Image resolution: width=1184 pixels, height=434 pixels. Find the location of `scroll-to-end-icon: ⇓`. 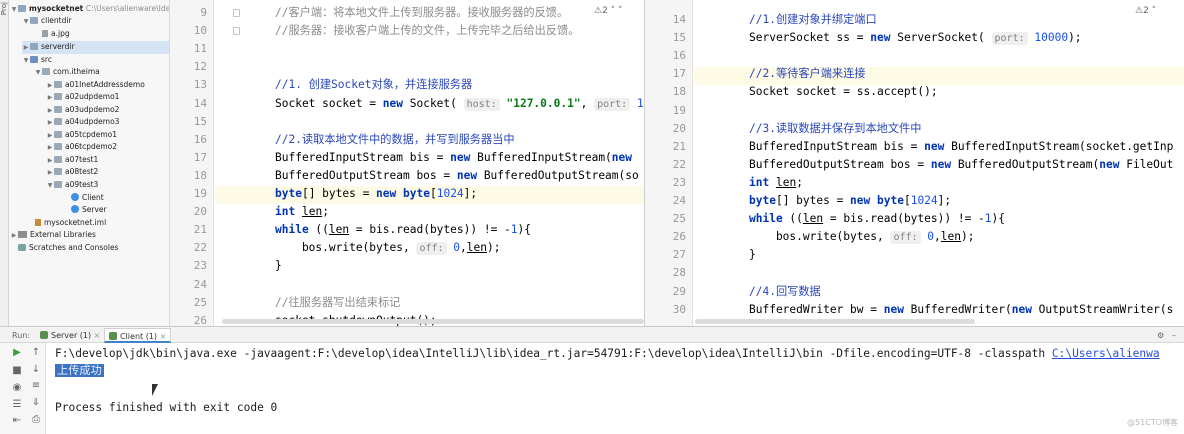

scroll-to-end-icon: ⇓ is located at coordinates (36, 402).